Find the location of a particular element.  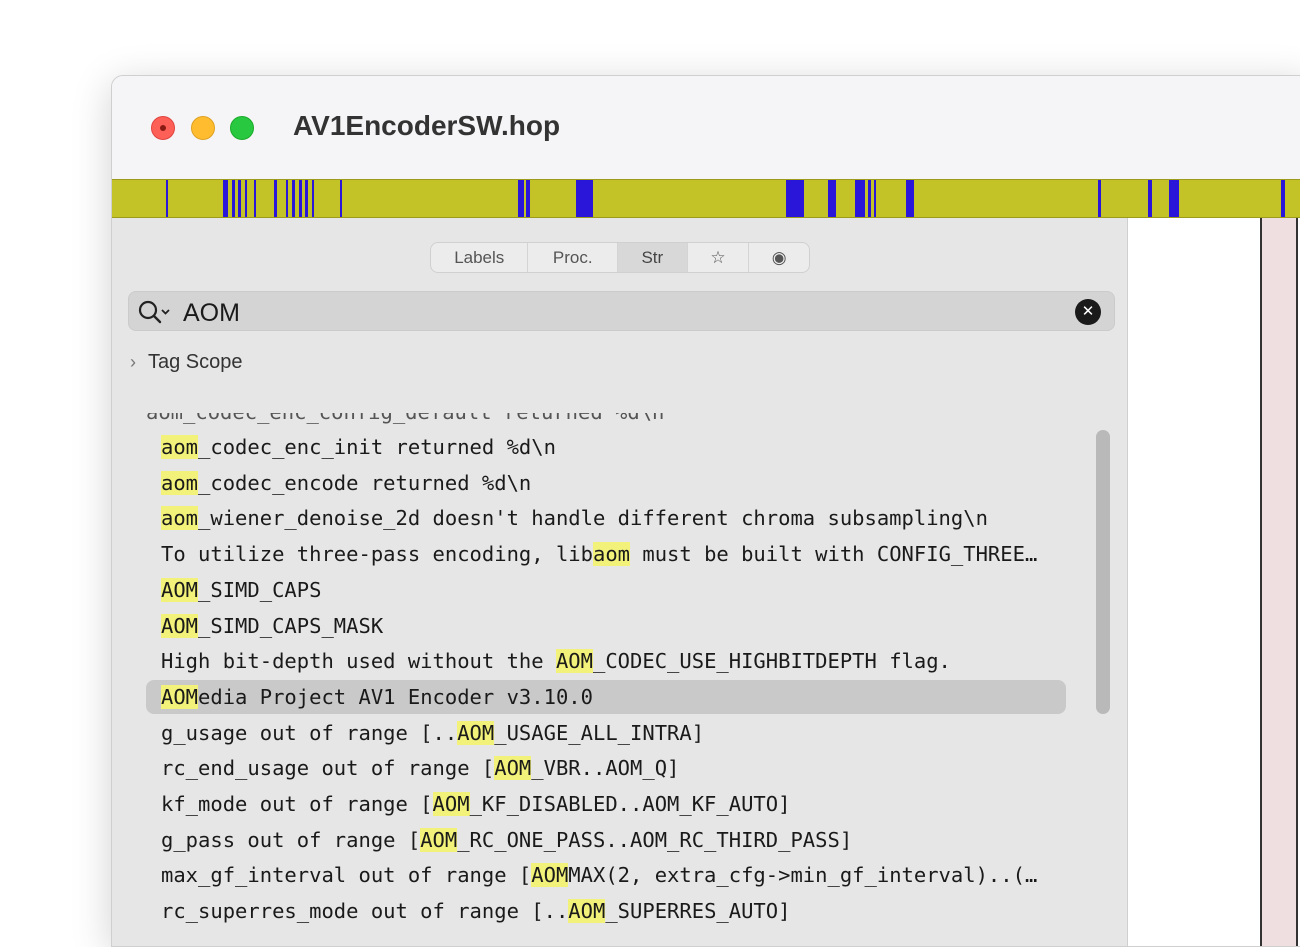

chevron-right-icon: › is located at coordinates (139, 362).